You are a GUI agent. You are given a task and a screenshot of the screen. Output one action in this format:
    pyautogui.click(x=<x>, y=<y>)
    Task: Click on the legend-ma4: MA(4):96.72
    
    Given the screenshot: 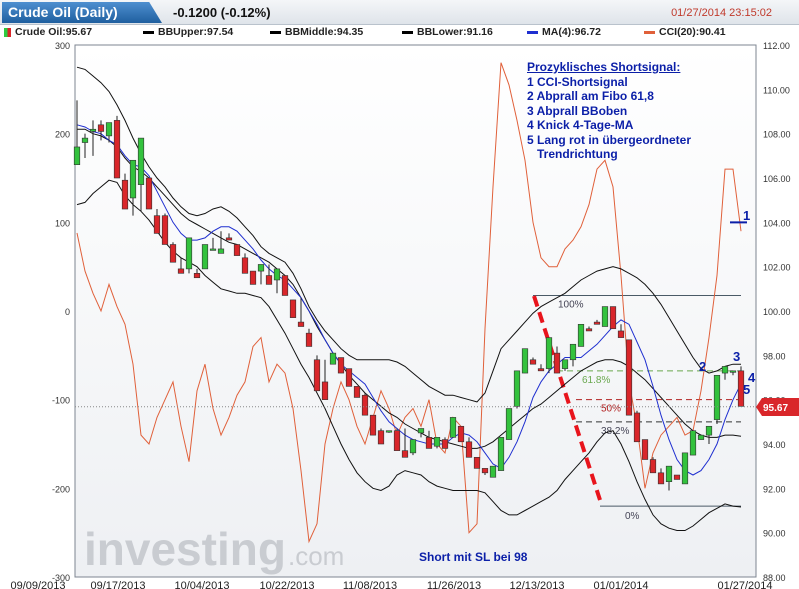 What is the action you would take?
    pyautogui.click(x=564, y=32)
    